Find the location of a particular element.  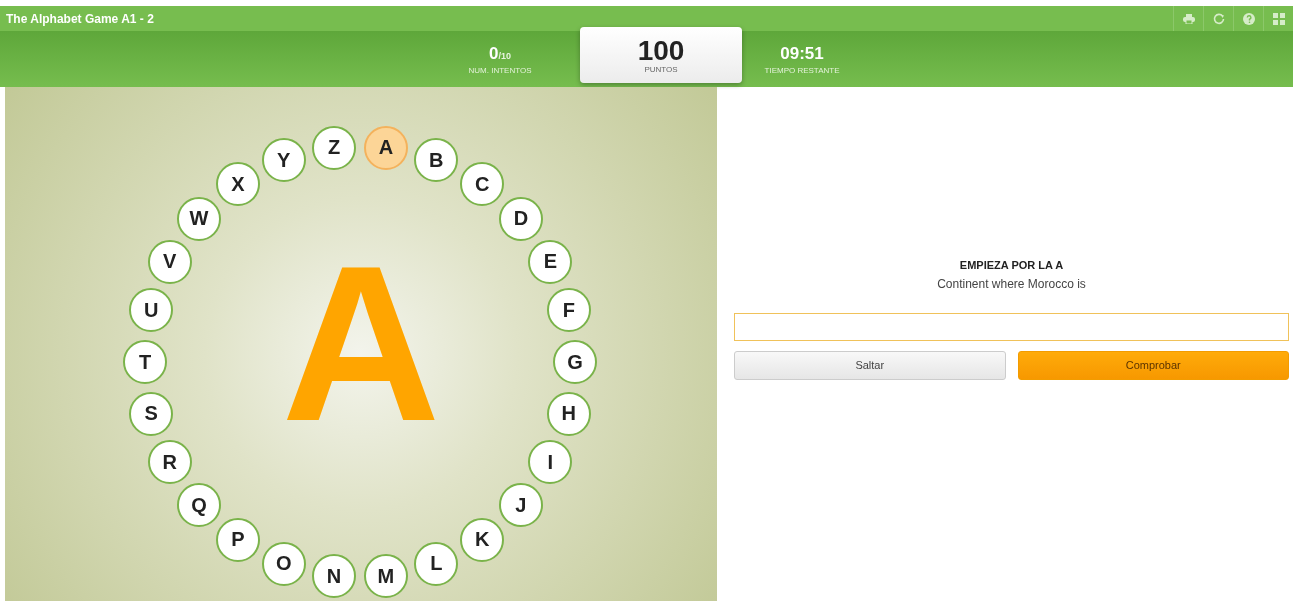

attempts-count: 0/10 is located at coordinates (500, 53).